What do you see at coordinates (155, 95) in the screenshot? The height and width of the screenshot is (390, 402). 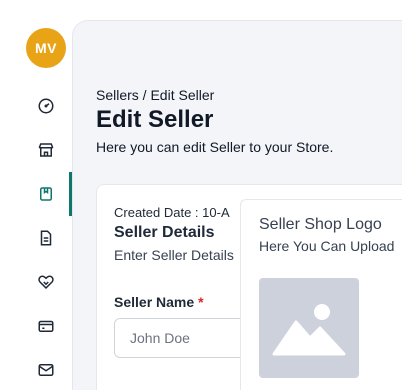 I see `breadcrumb: Sellers / Edit Seller` at bounding box center [155, 95].